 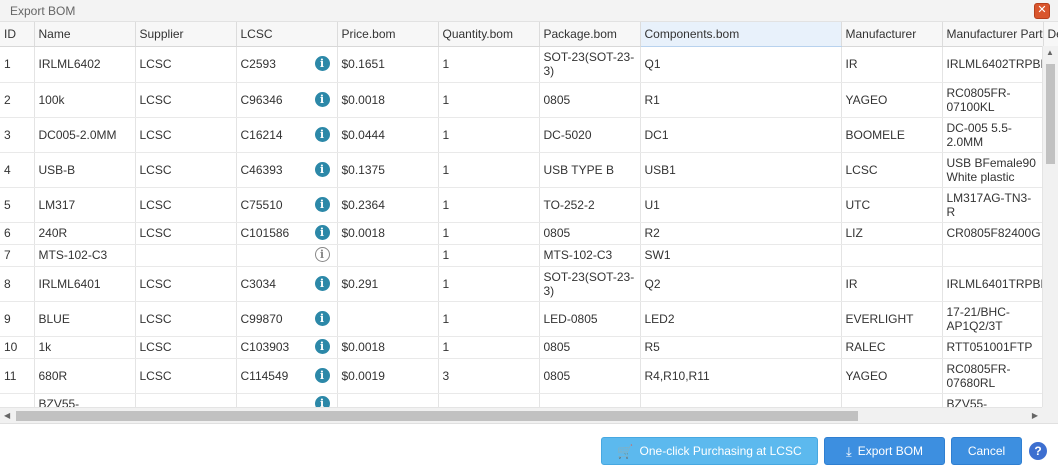 I want to click on column-header-name: Name, so click(x=85, y=34).